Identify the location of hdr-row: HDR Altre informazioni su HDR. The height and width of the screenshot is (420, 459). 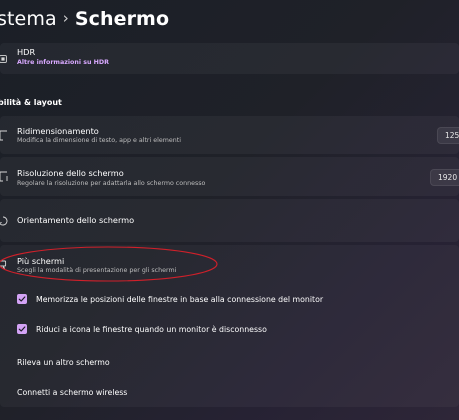
(229, 58).